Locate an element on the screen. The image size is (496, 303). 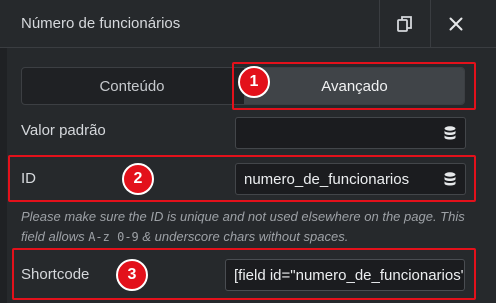
default-value-label: Valor padrão is located at coordinates (63, 130).